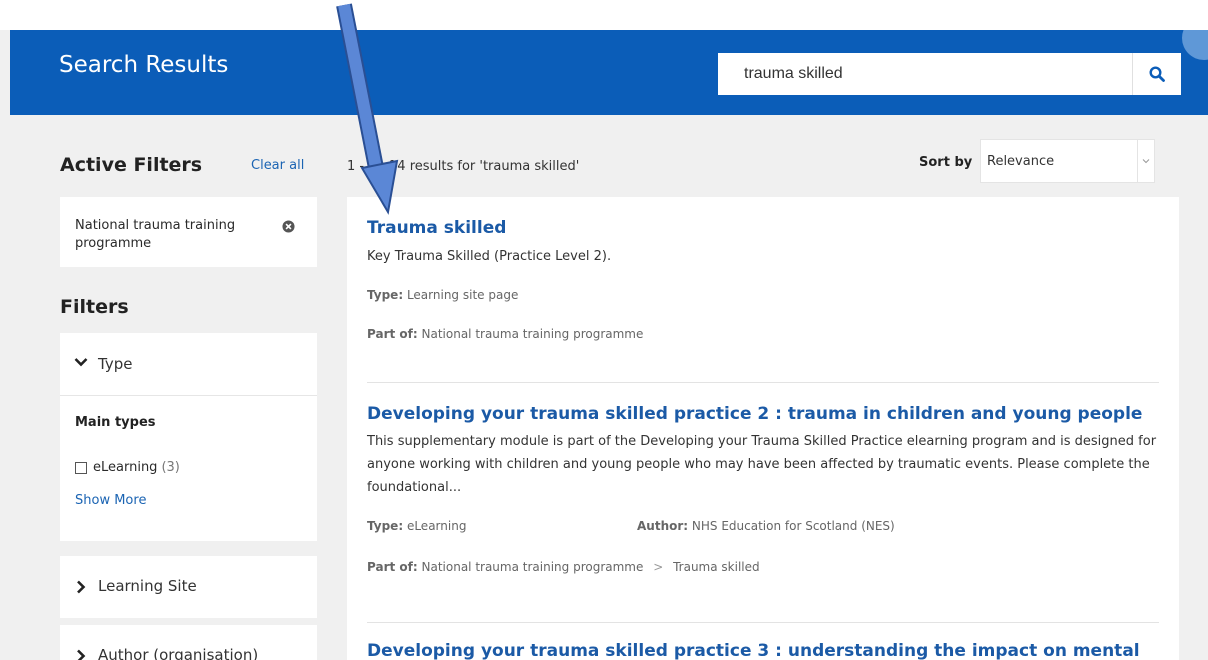 The width and height of the screenshot is (1208, 660). I want to click on main-types-heading: Main types, so click(115, 422).